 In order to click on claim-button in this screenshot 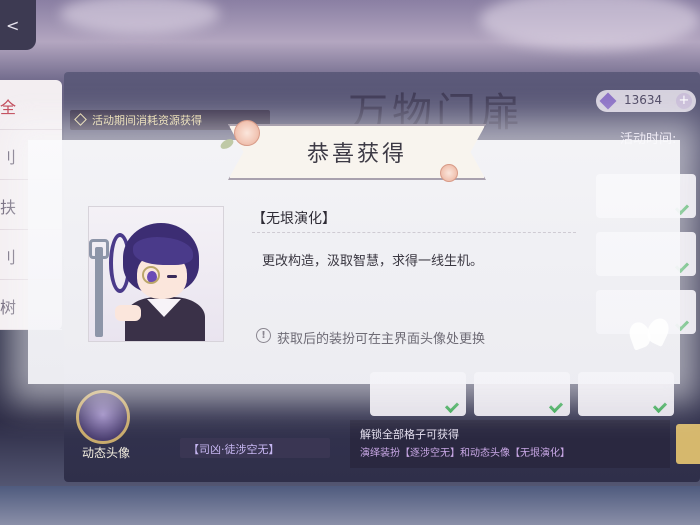, I will do `click(688, 444)`.